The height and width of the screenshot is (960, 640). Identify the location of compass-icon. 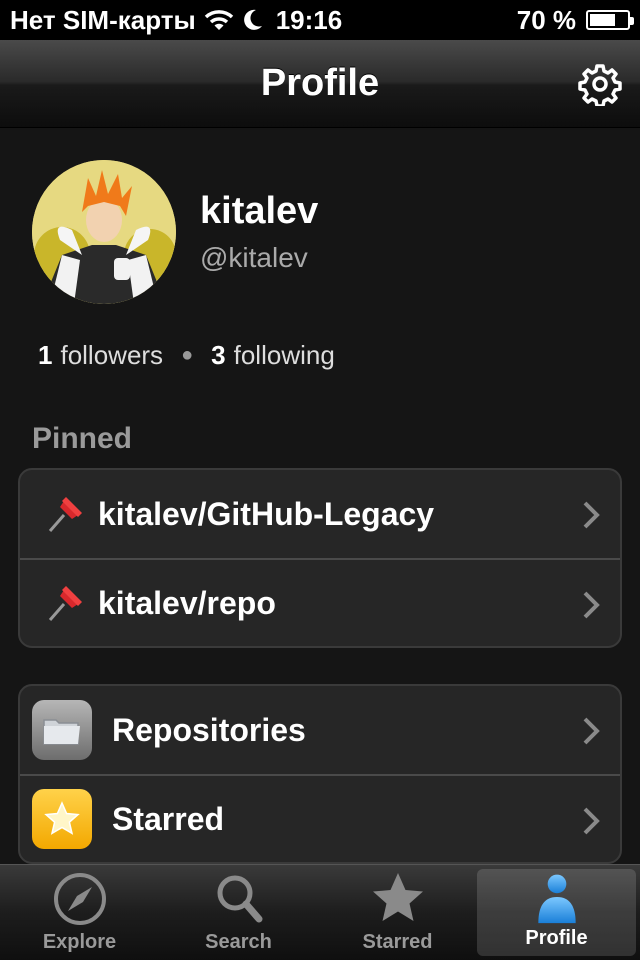
(79, 899).